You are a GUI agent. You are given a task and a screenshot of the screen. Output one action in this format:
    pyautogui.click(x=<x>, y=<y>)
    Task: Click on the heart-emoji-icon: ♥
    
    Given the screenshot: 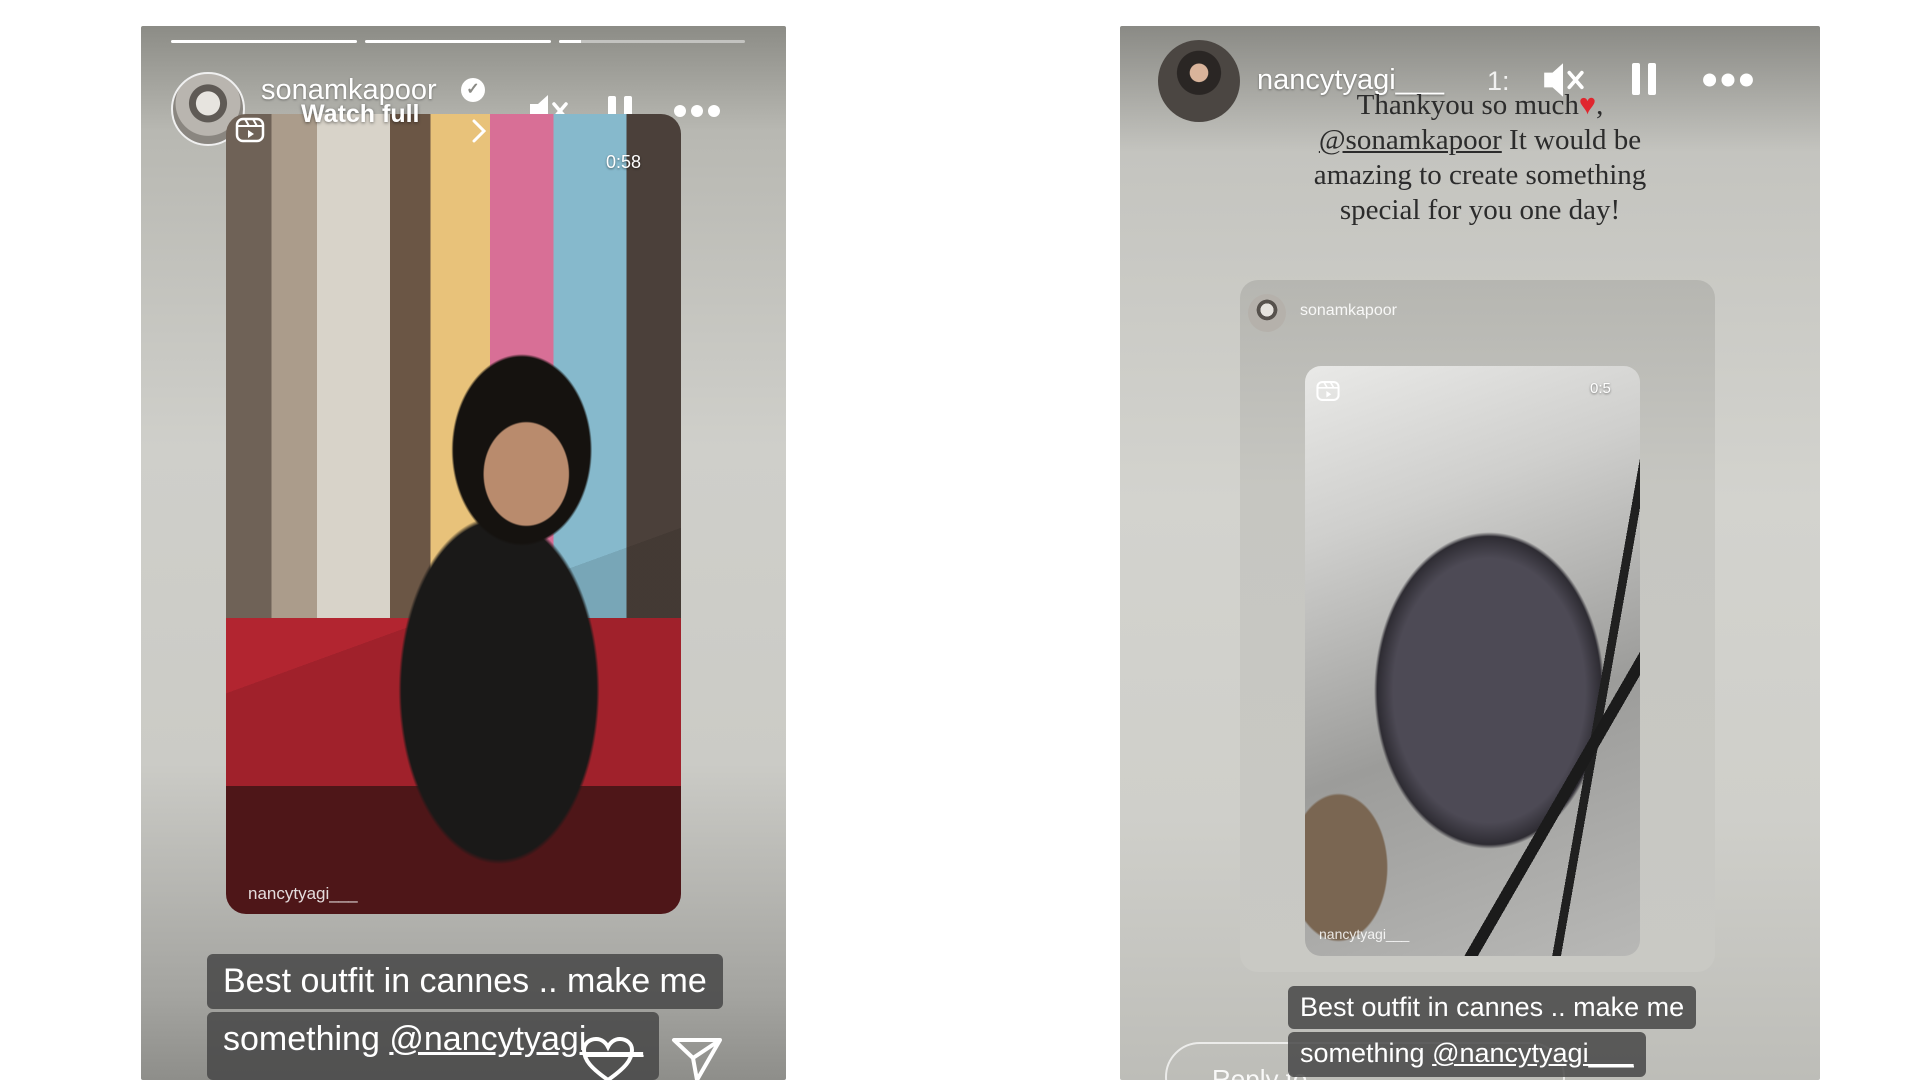 What is the action you would take?
    pyautogui.click(x=1587, y=105)
    